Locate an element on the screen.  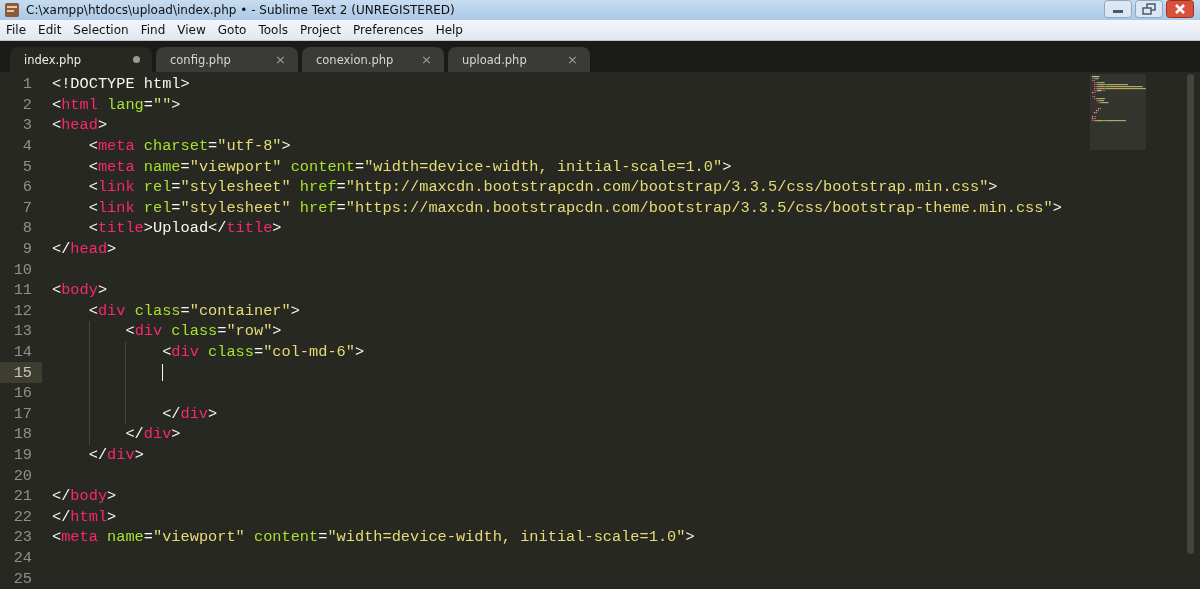
menu-item: Preferences is located at coordinates (388, 30).